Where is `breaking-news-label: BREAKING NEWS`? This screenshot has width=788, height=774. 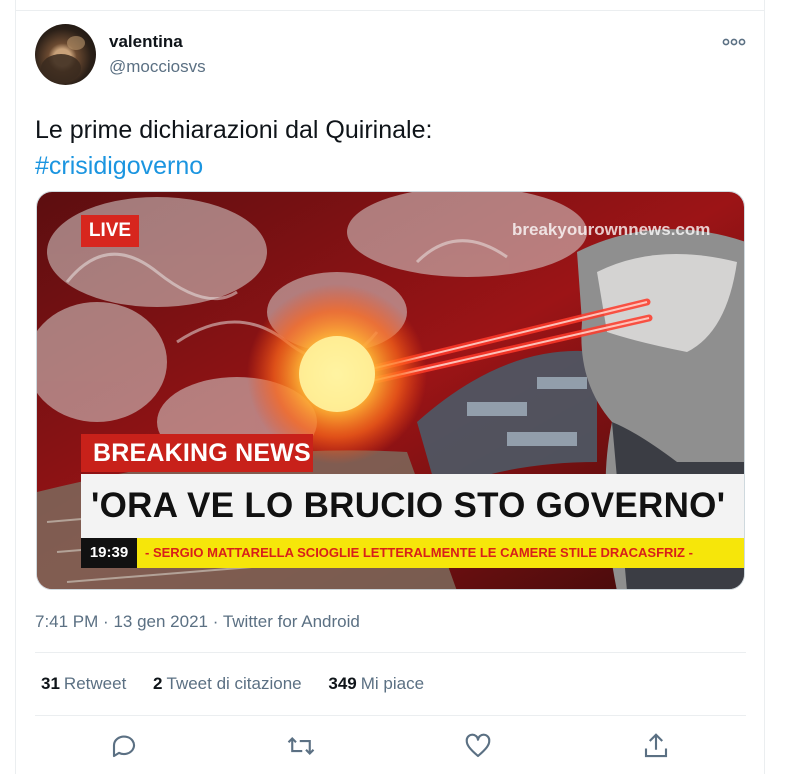 breaking-news-label: BREAKING NEWS is located at coordinates (197, 453).